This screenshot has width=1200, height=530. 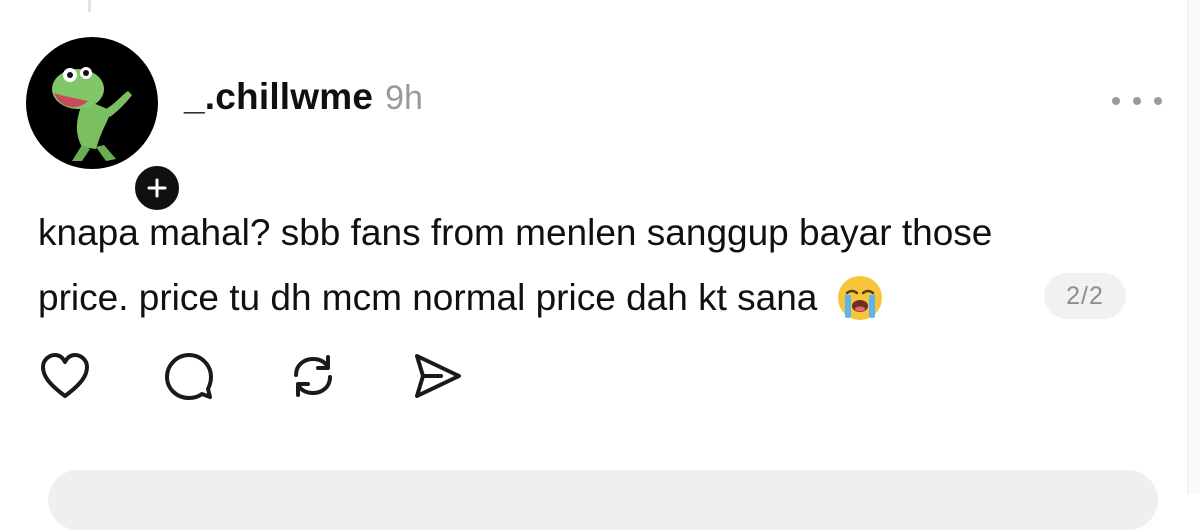 I want to click on more-options-button, so click(x=1137, y=101).